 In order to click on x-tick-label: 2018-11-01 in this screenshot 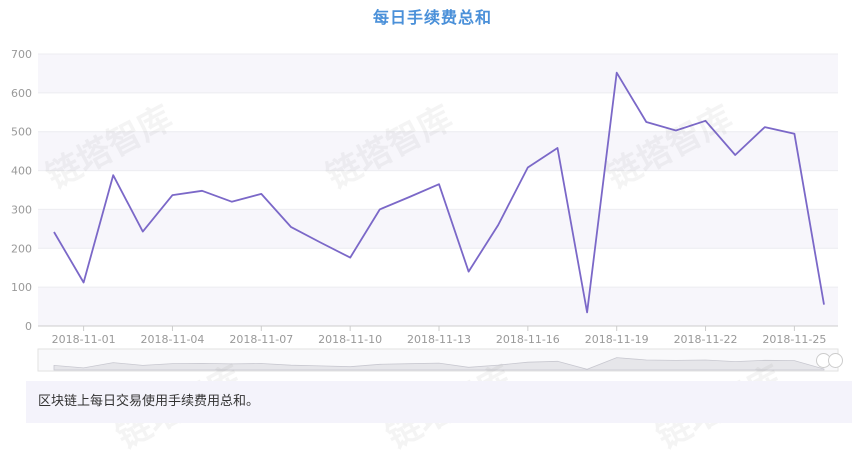, I will do `click(84, 339)`.